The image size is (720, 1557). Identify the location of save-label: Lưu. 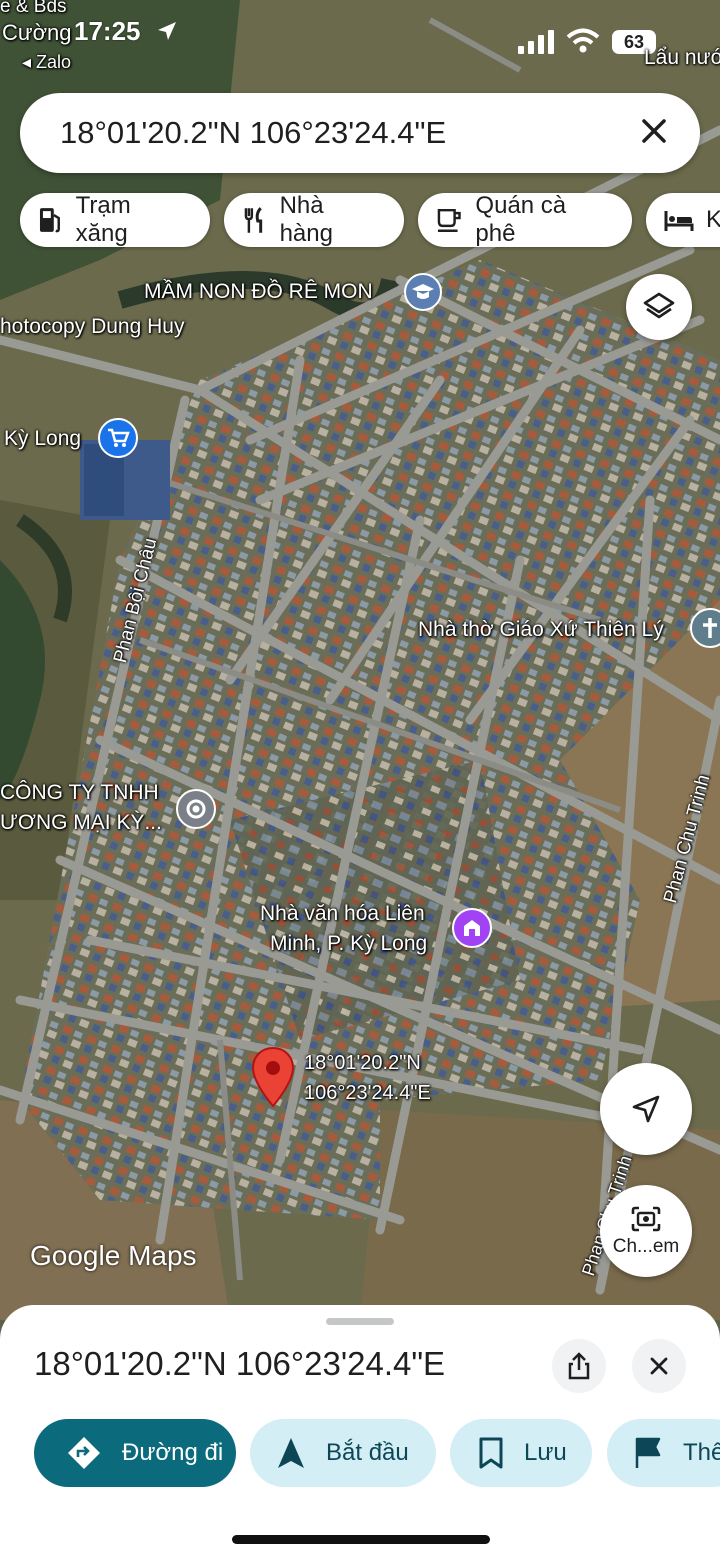
(545, 1452).